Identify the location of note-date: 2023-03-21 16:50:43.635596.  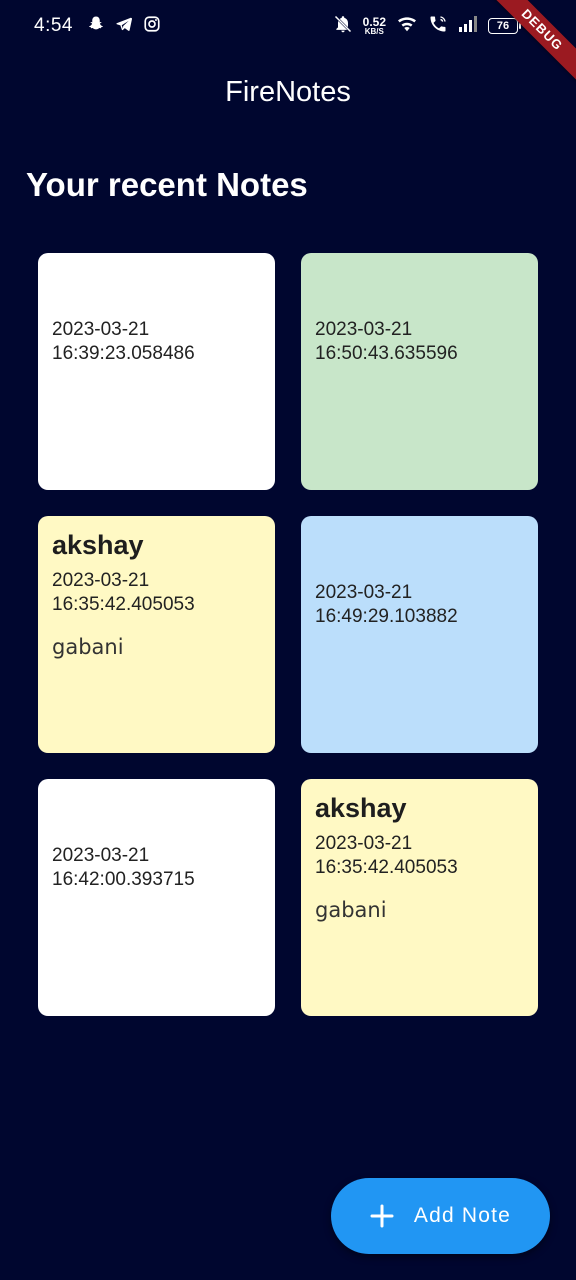
(386, 341).